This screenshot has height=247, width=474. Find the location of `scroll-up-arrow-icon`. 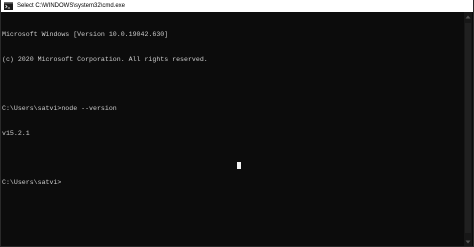

scroll-up-arrow-icon is located at coordinates (468, 16).